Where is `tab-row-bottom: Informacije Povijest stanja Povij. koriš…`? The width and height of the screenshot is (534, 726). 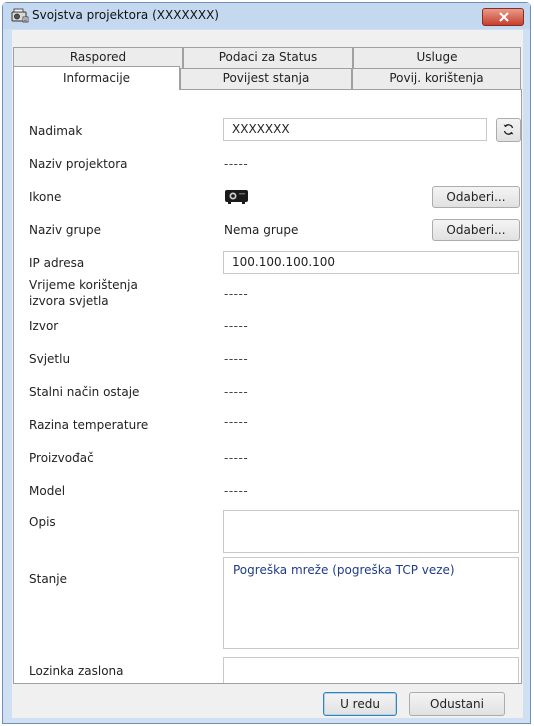 tab-row-bottom: Informacije Povijest stanja Povij. koriš… is located at coordinates (267, 78).